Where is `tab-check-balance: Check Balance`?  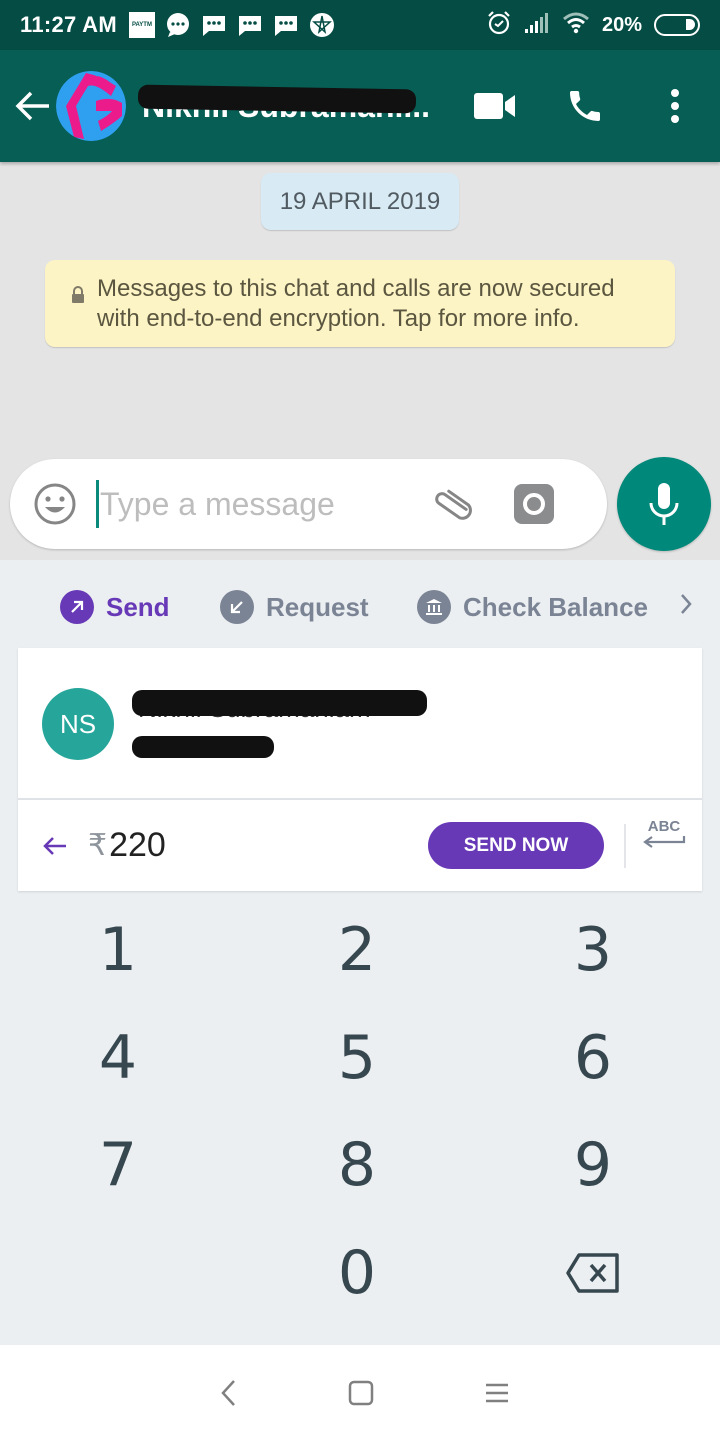 tab-check-balance: Check Balance is located at coordinates (532, 607).